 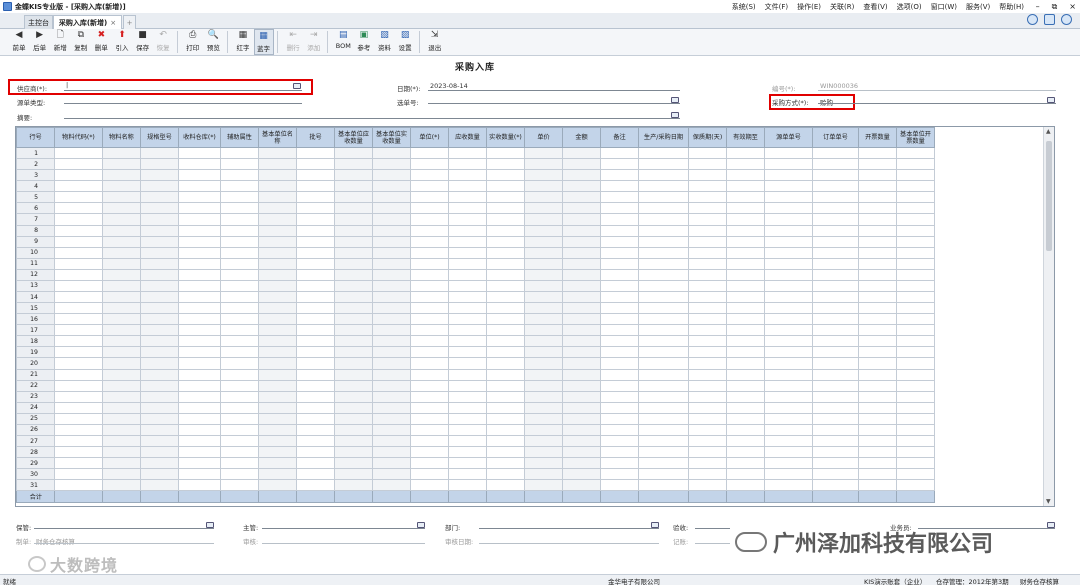 I want to click on toolbar-button-reference: ▣ 参考, so click(x=364, y=42).